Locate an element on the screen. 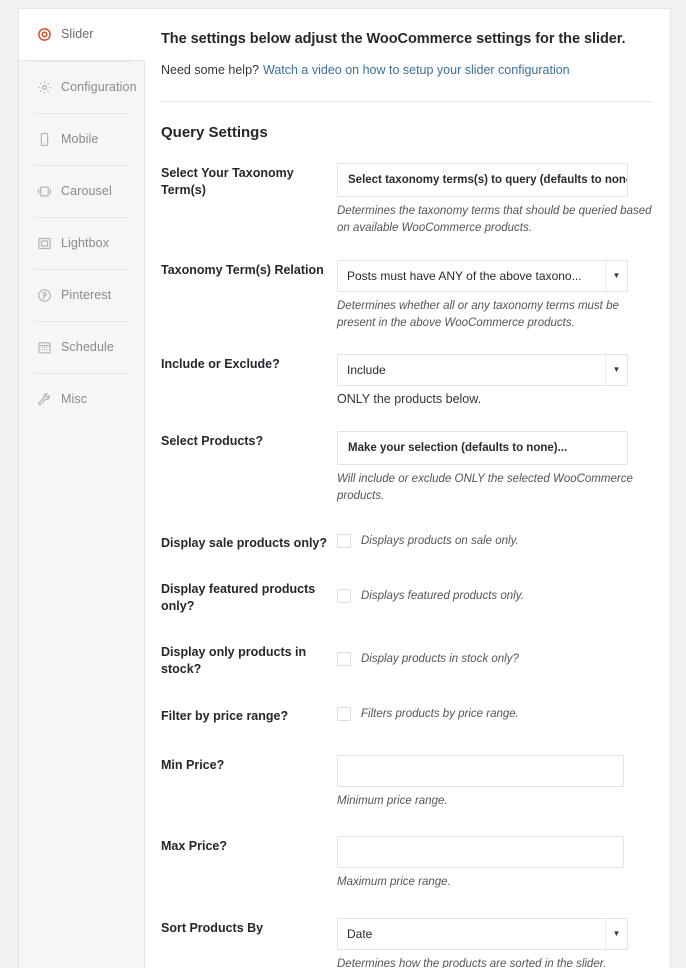 Image resolution: width=686 pixels, height=968 pixels. field-description: Displays products on sale only. is located at coordinates (440, 541).